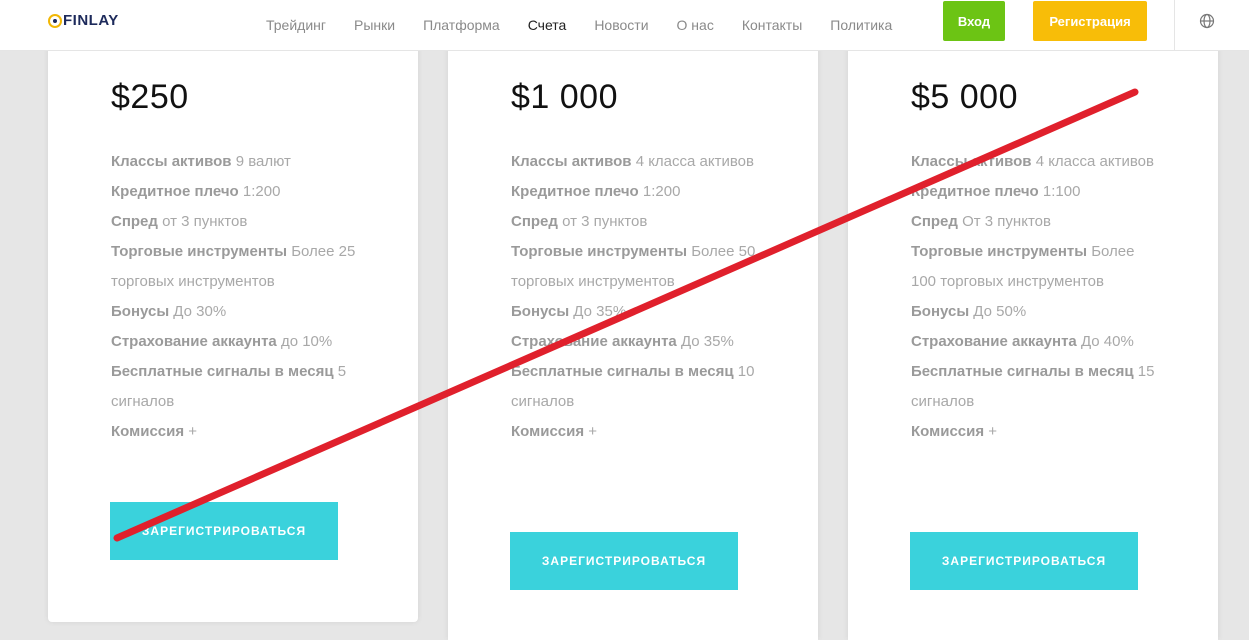  Describe the element at coordinates (1022, 341) in the screenshot. I see `feature-item: Страхование аккаунта До 40%` at that location.